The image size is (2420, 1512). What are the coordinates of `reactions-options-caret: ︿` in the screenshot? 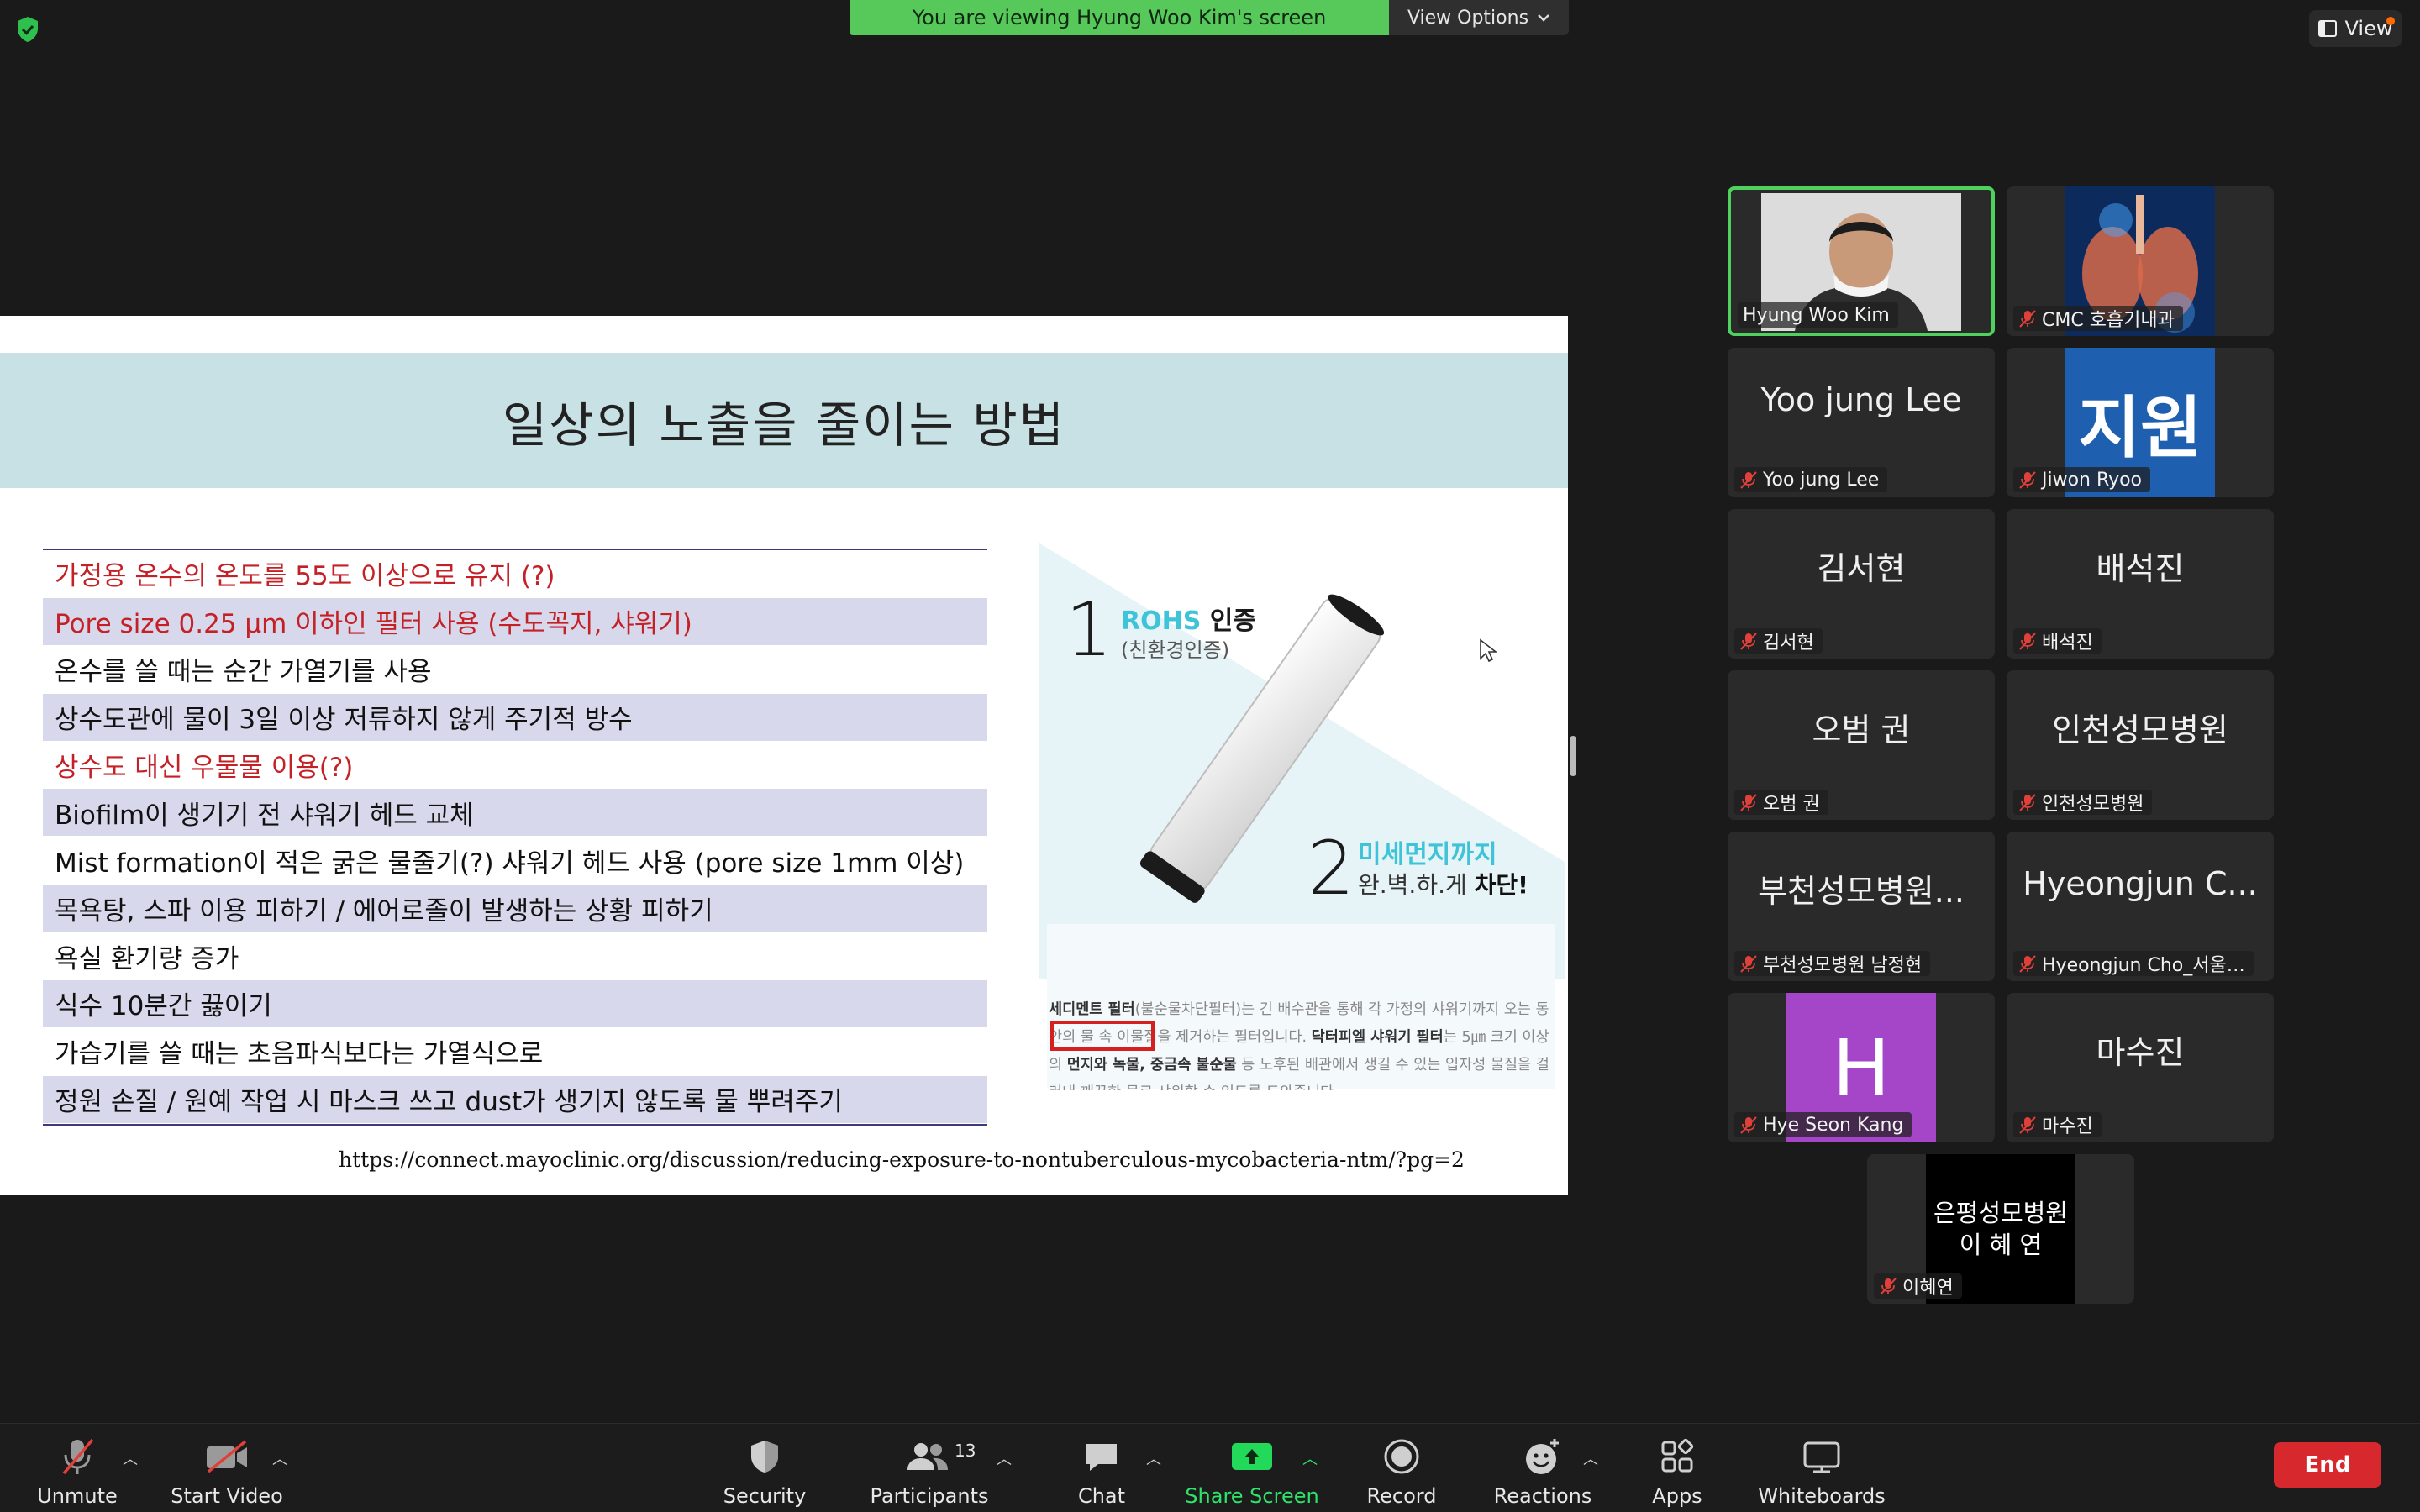 It's located at (1590, 1458).